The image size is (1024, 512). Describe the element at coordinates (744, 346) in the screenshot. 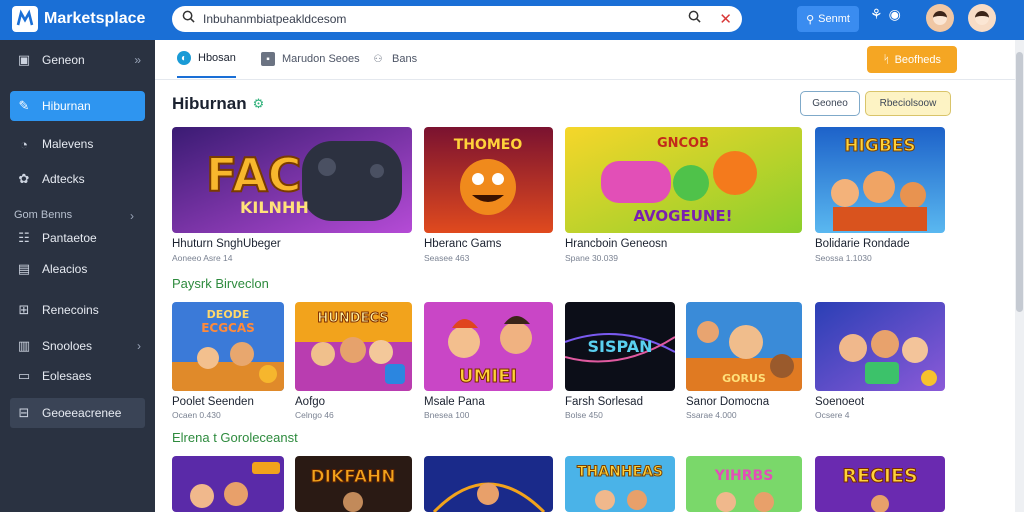

I see `game-thumbnail: GORUS` at that location.